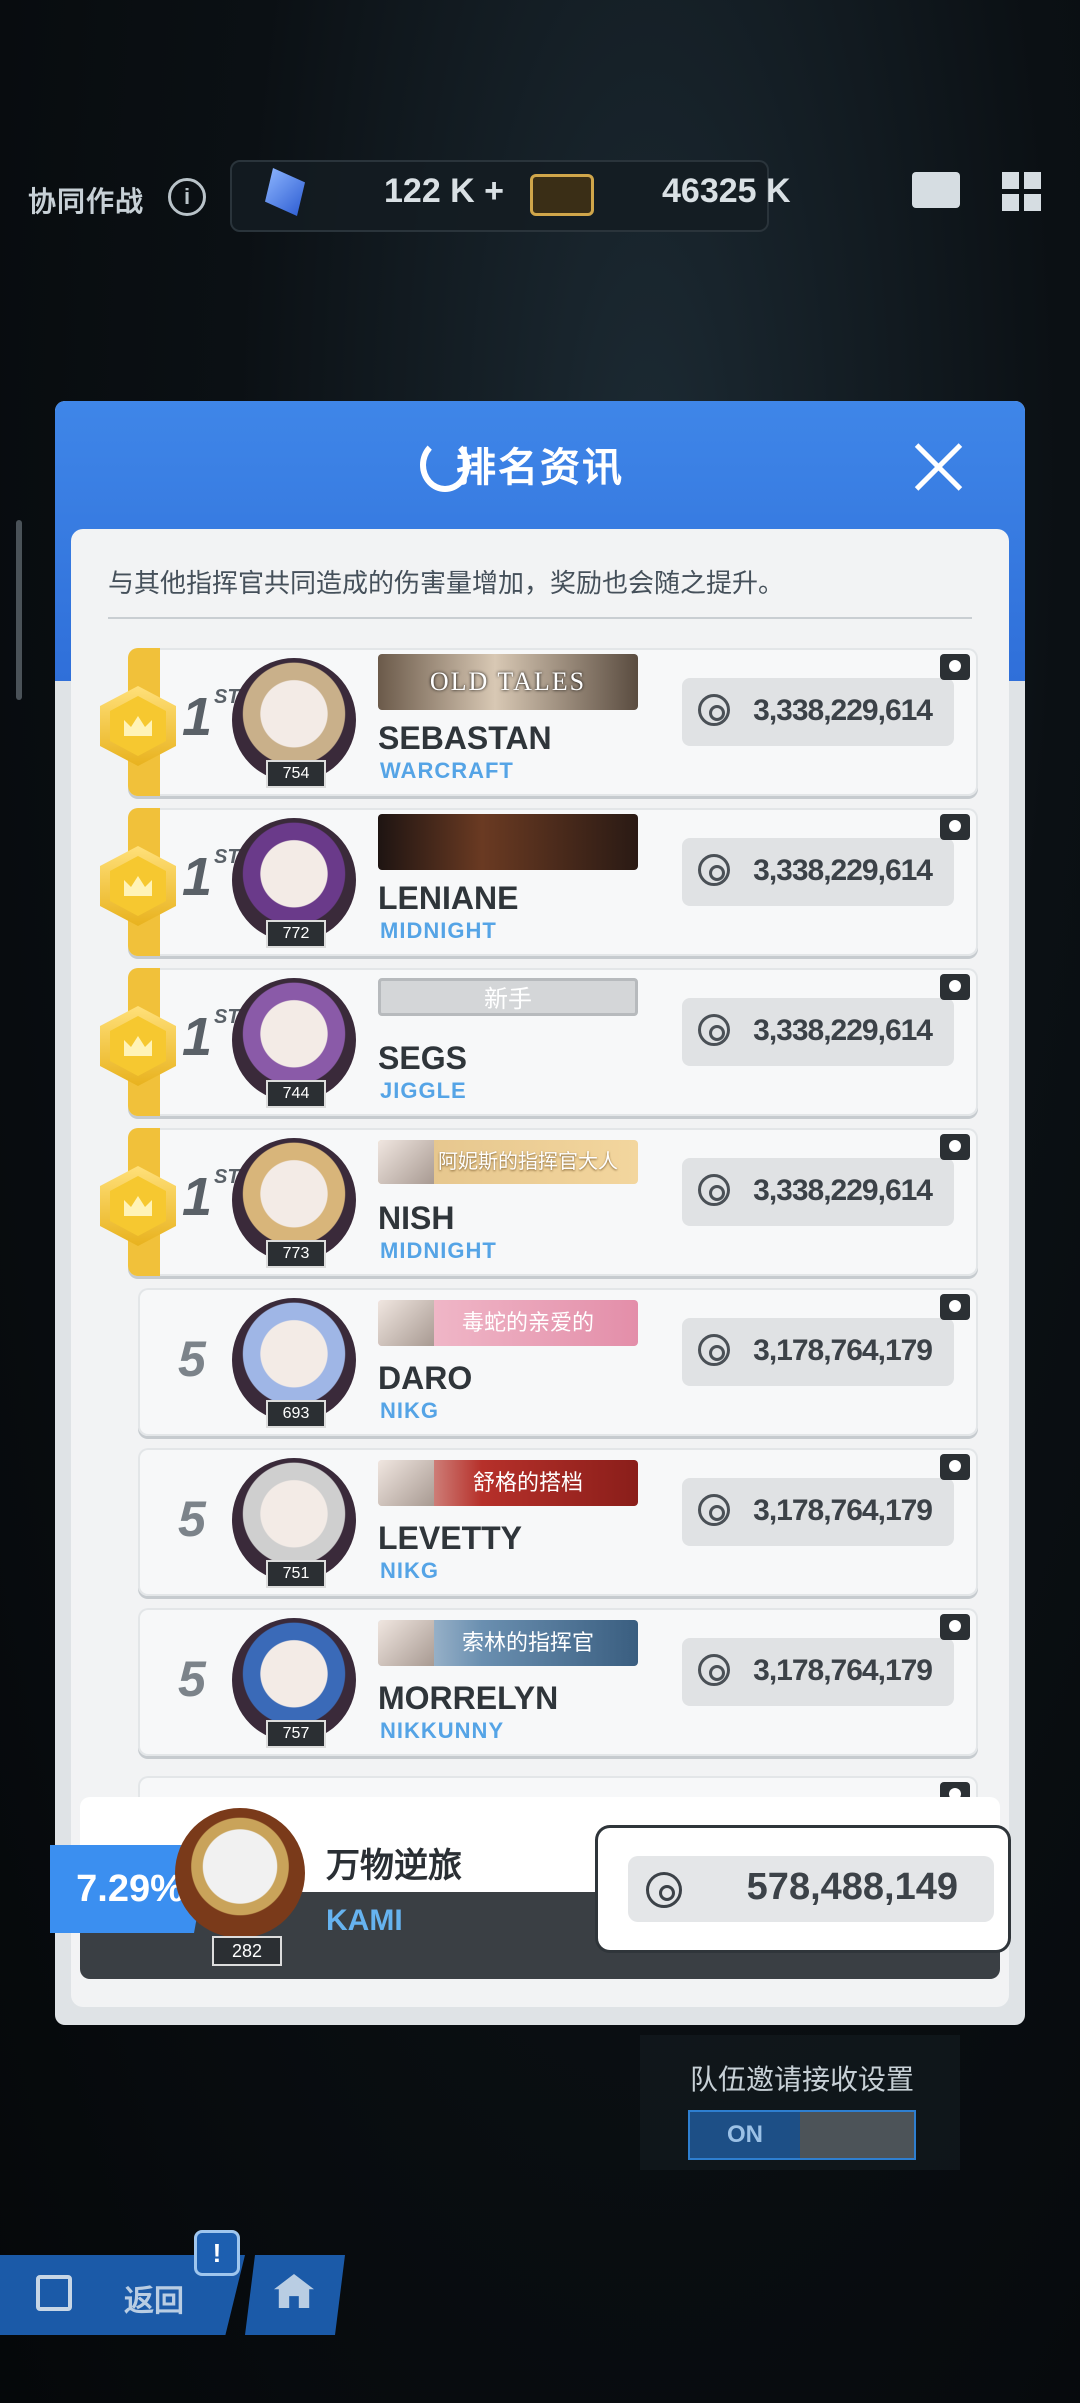 The image size is (1080, 2403). Describe the element at coordinates (468, 1698) in the screenshot. I see `player-name: MORRELYN` at that location.